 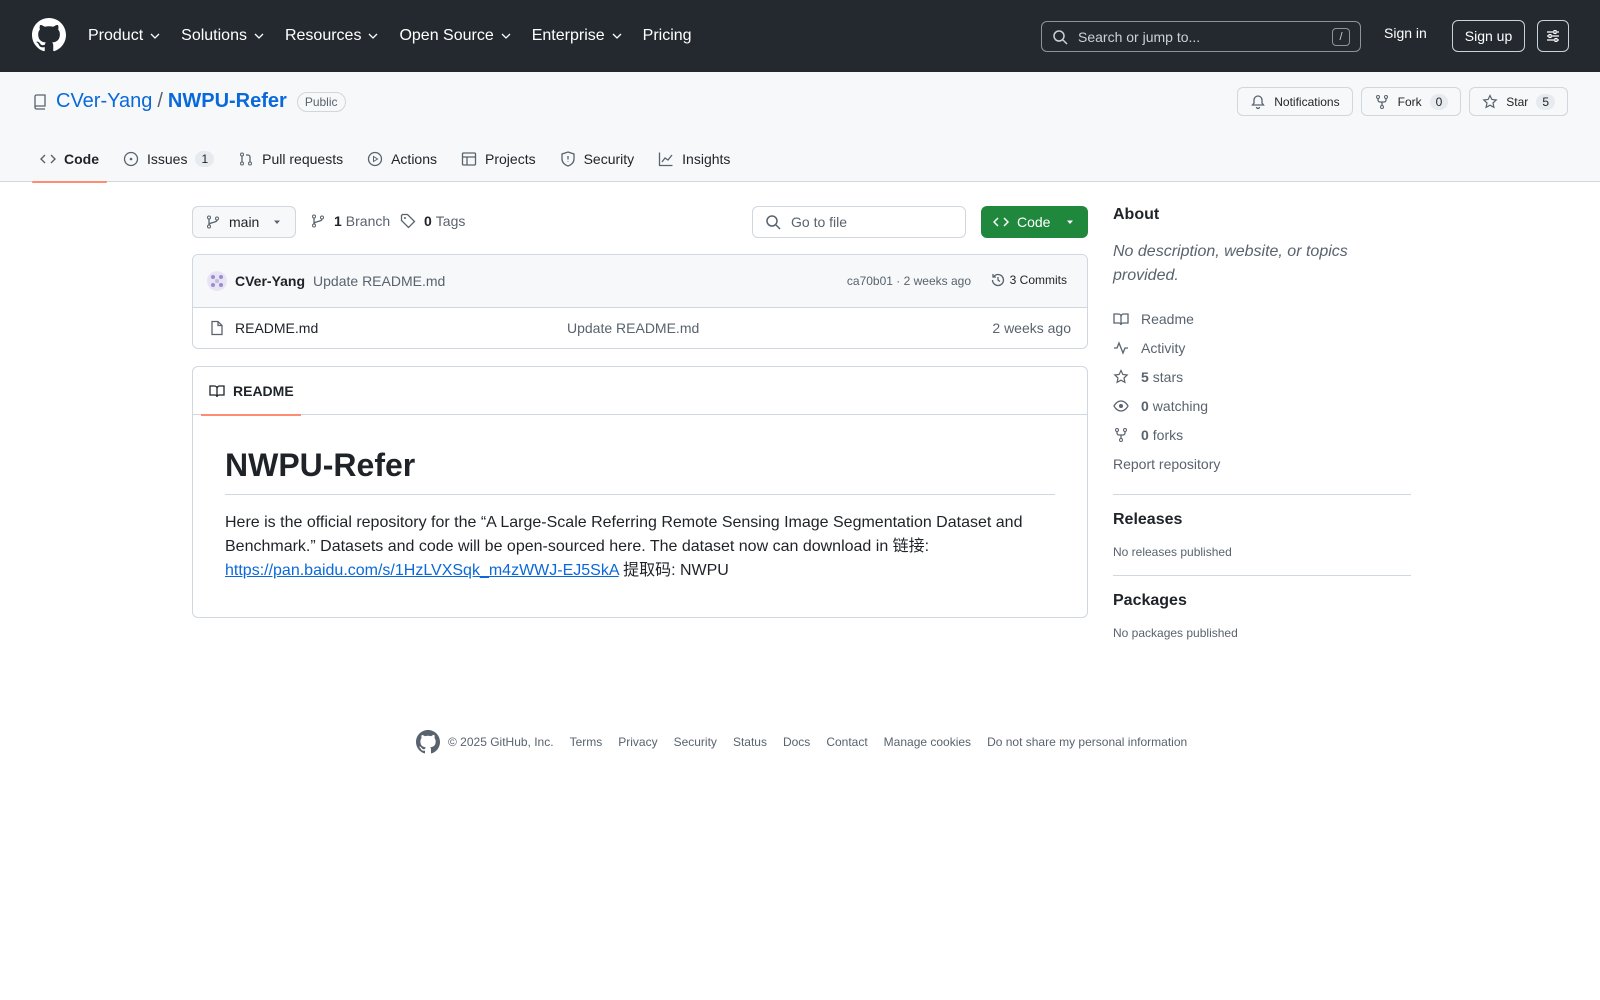 I want to click on star-count: 5, so click(x=1545, y=101).